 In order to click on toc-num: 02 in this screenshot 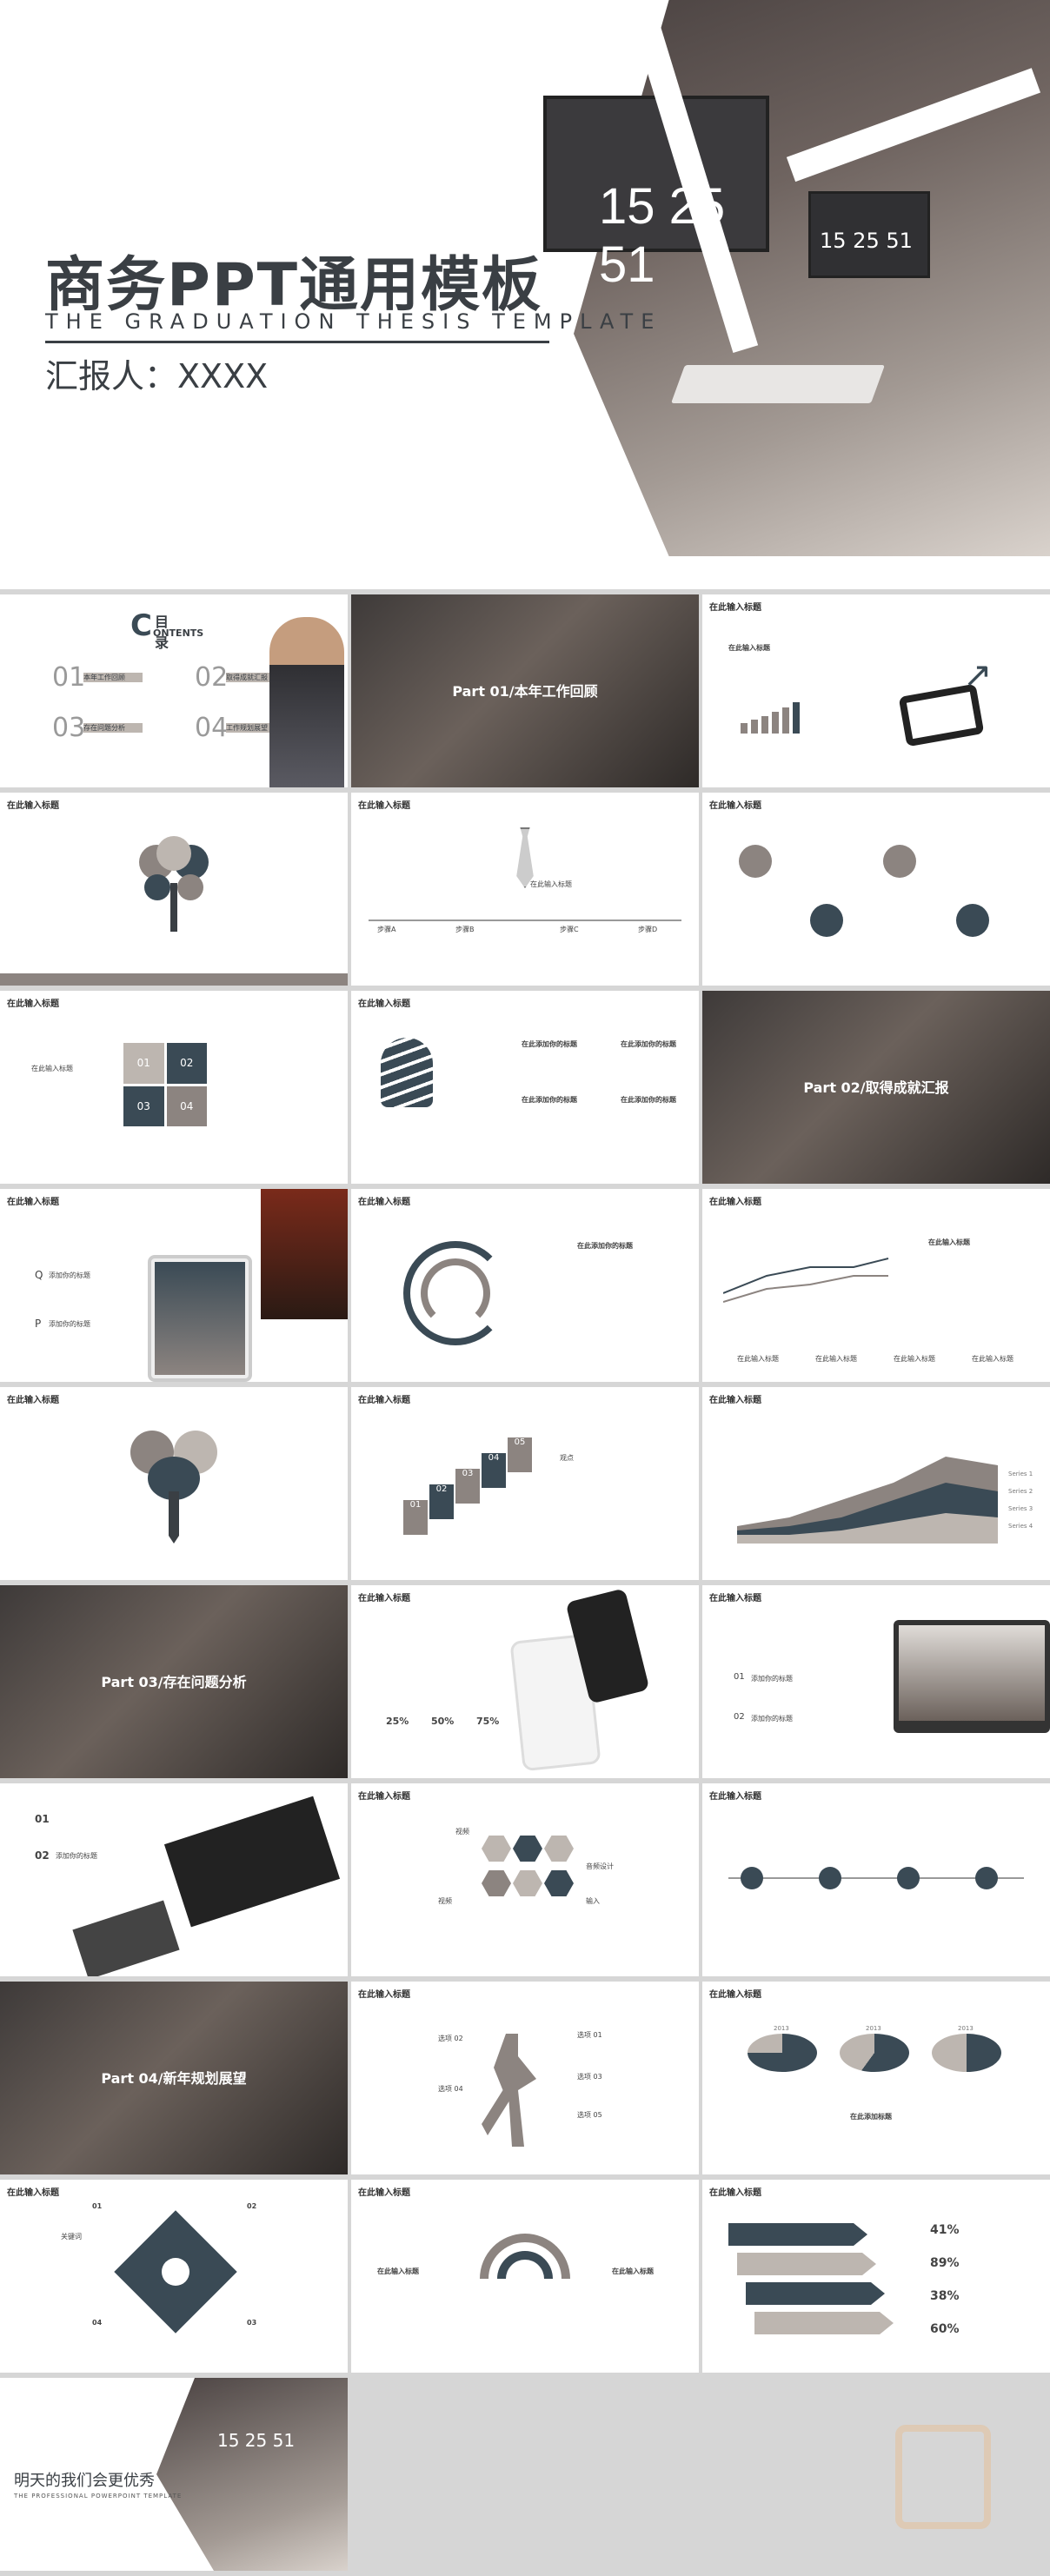, I will do `click(212, 677)`.